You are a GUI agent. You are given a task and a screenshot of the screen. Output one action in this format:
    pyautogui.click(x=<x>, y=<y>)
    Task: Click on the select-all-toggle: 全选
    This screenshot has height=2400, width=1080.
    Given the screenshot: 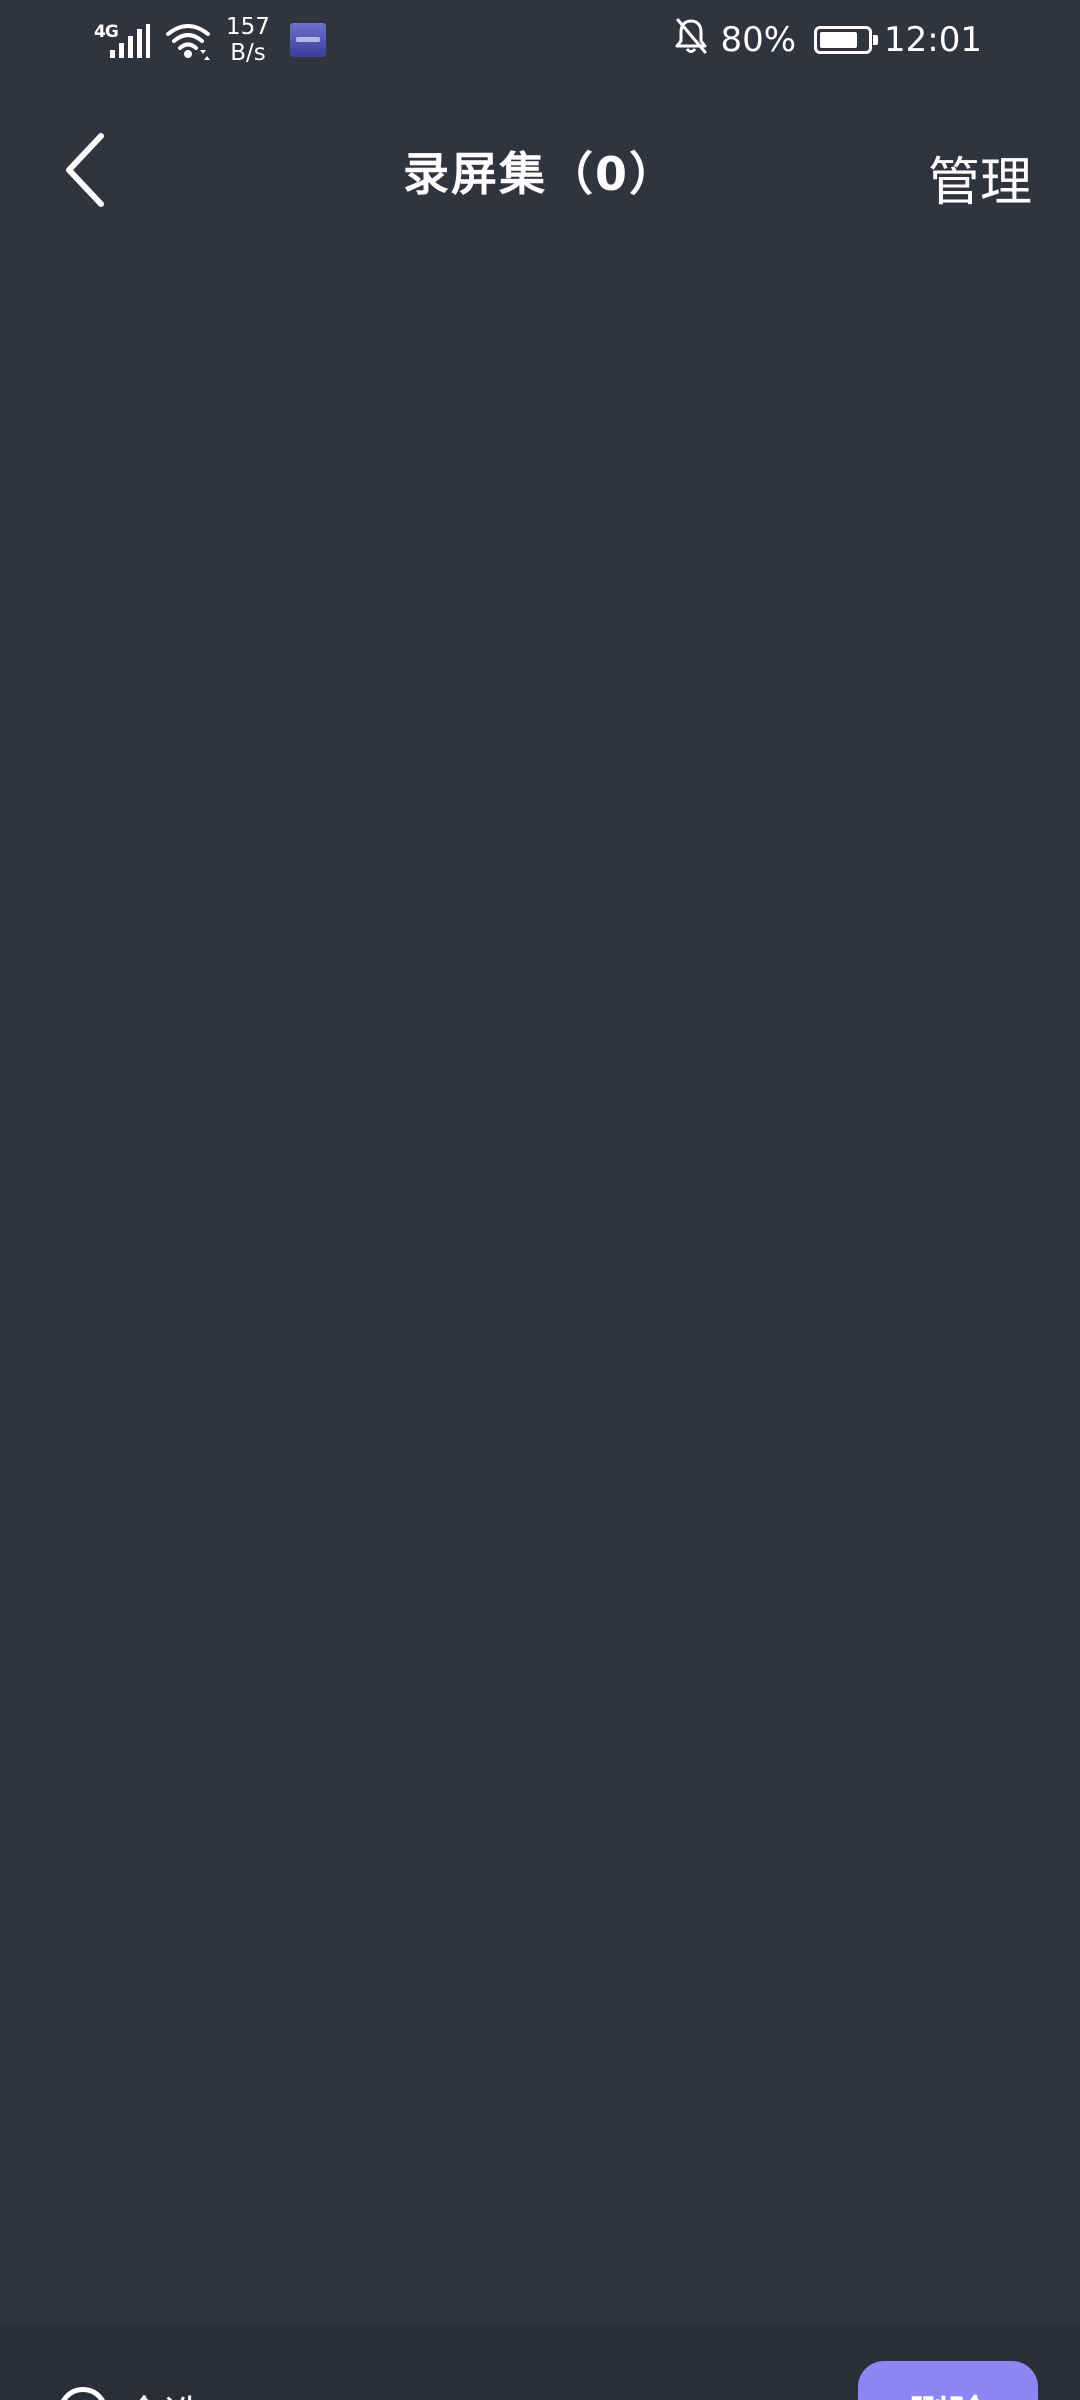 What is the action you would take?
    pyautogui.click(x=131, y=2391)
    